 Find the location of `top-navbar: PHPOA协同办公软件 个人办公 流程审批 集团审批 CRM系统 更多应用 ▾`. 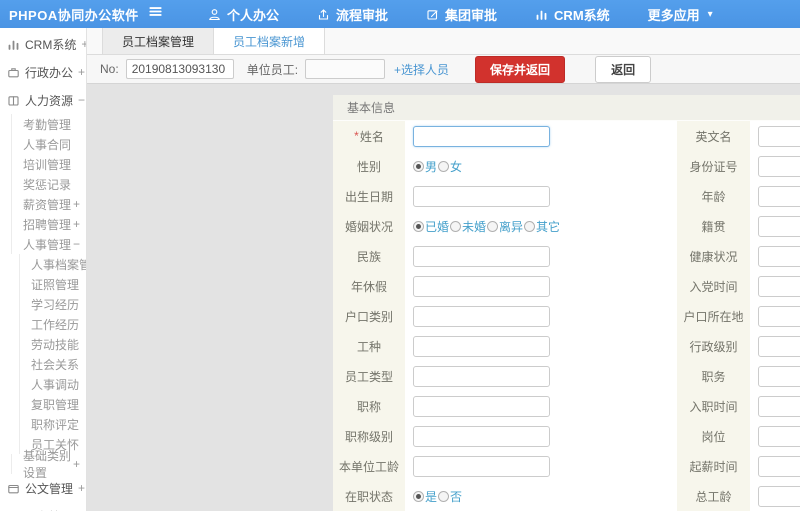

top-navbar: PHPOA协同办公软件 个人办公 流程审批 集团审批 CRM系统 更多应用 ▾ is located at coordinates (400, 14).